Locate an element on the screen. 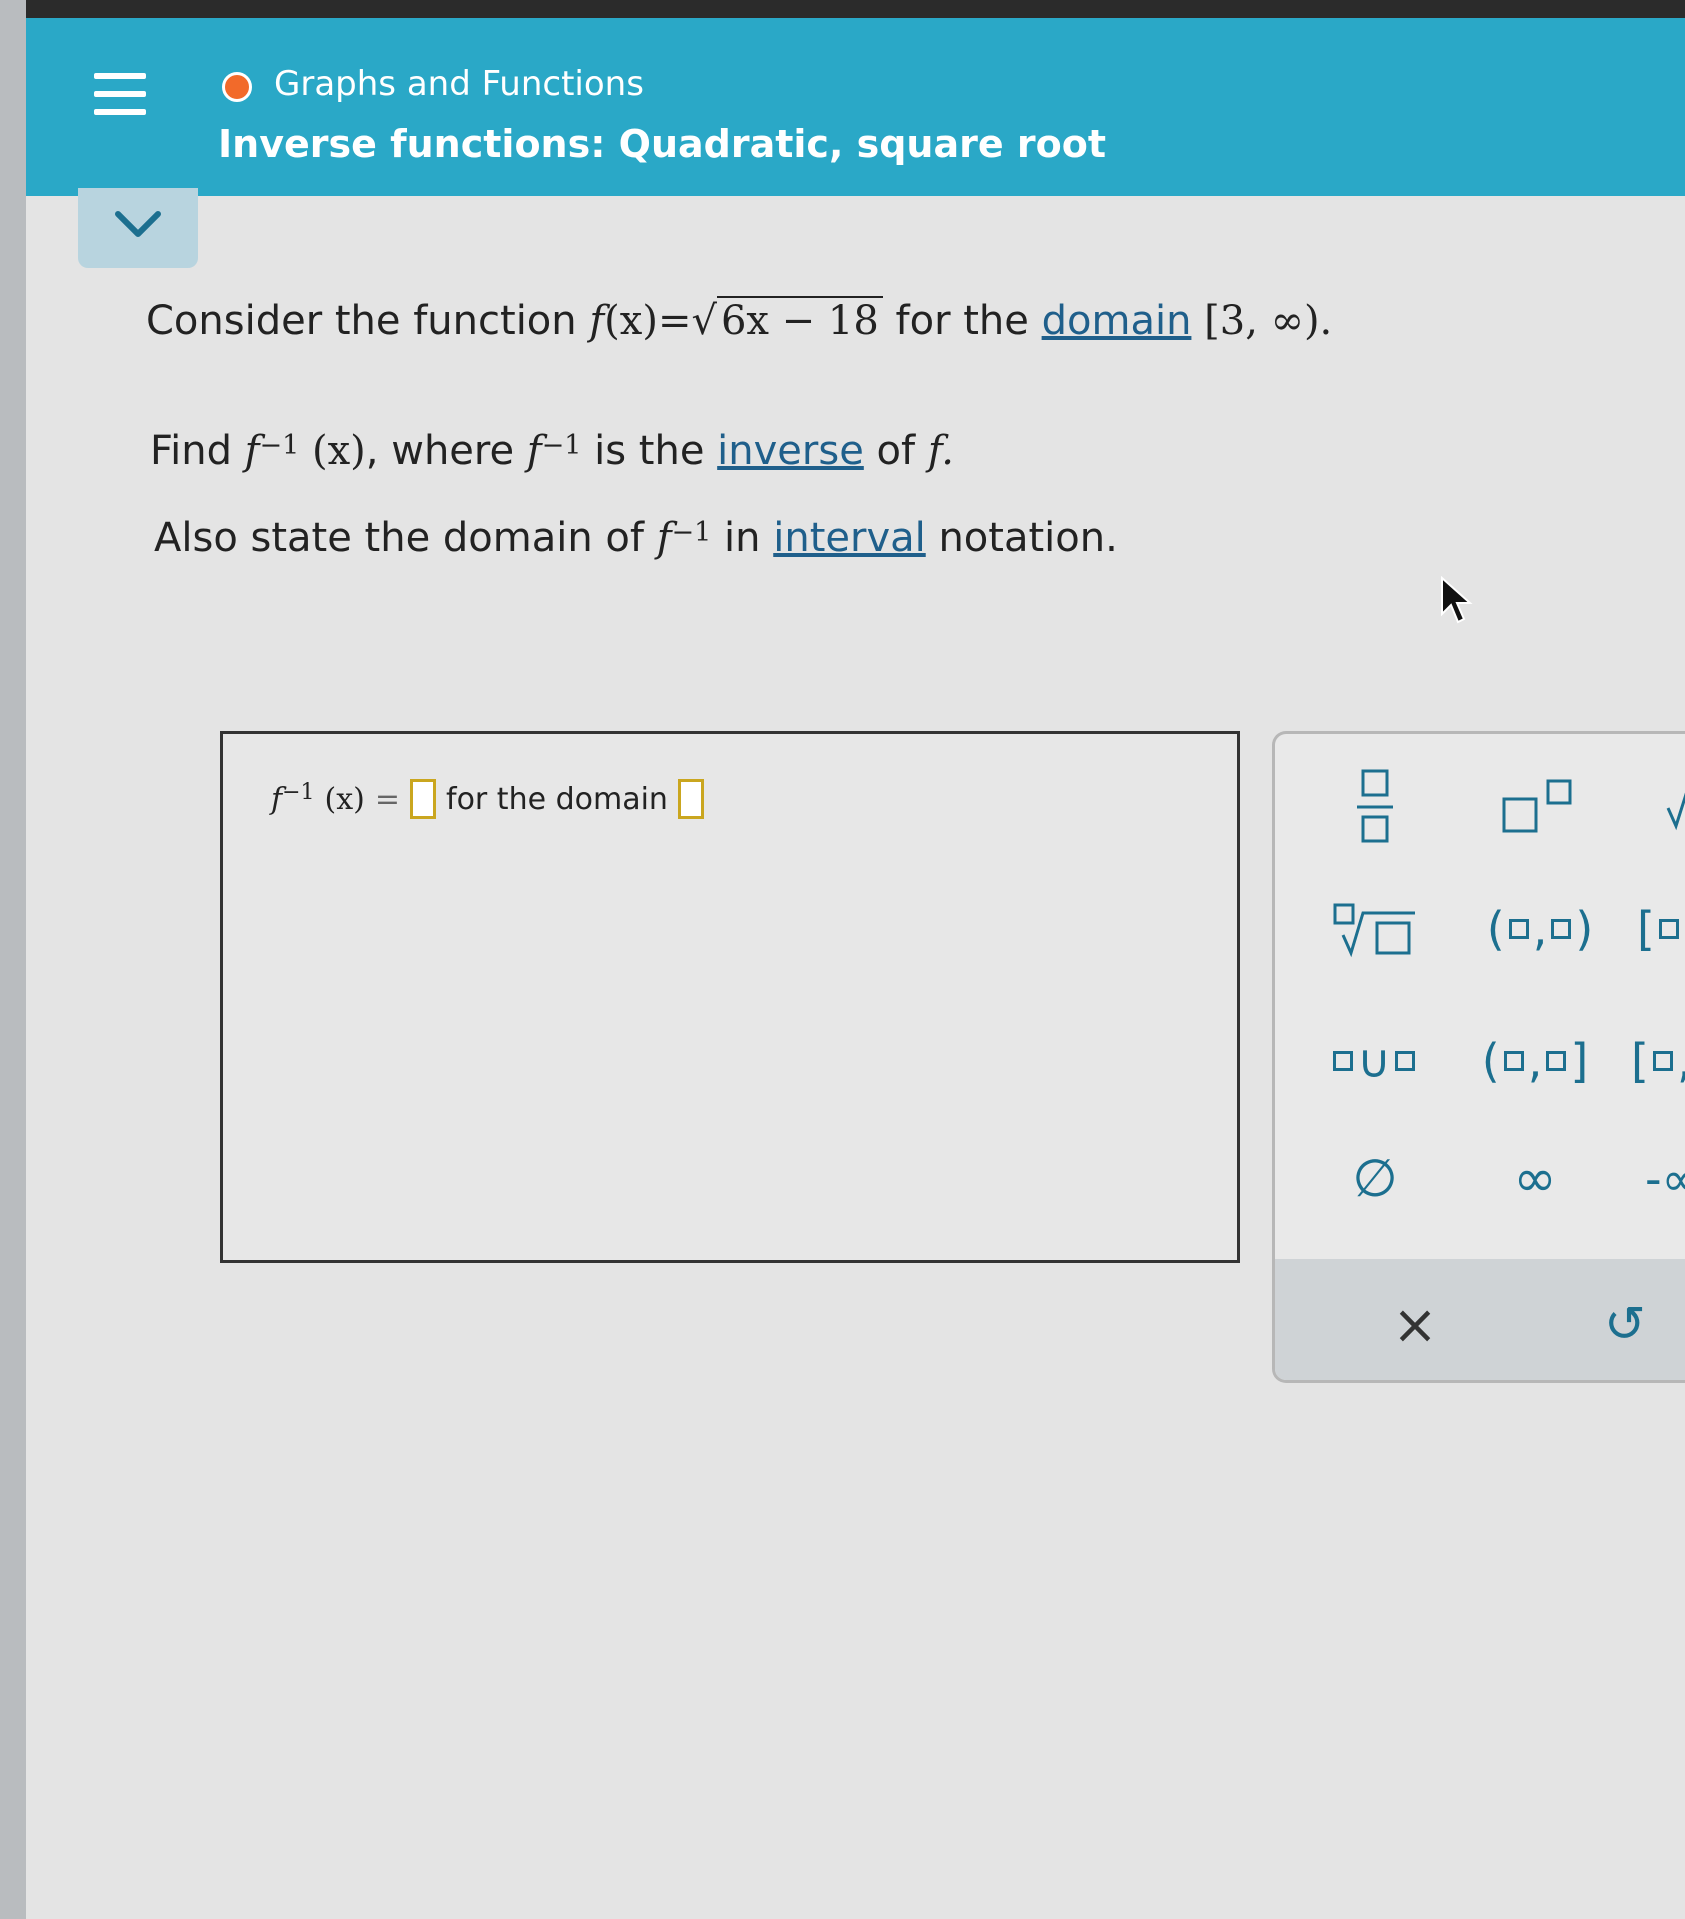 The width and height of the screenshot is (1685, 1919). fraction-icon is located at coordinates (1375, 806).